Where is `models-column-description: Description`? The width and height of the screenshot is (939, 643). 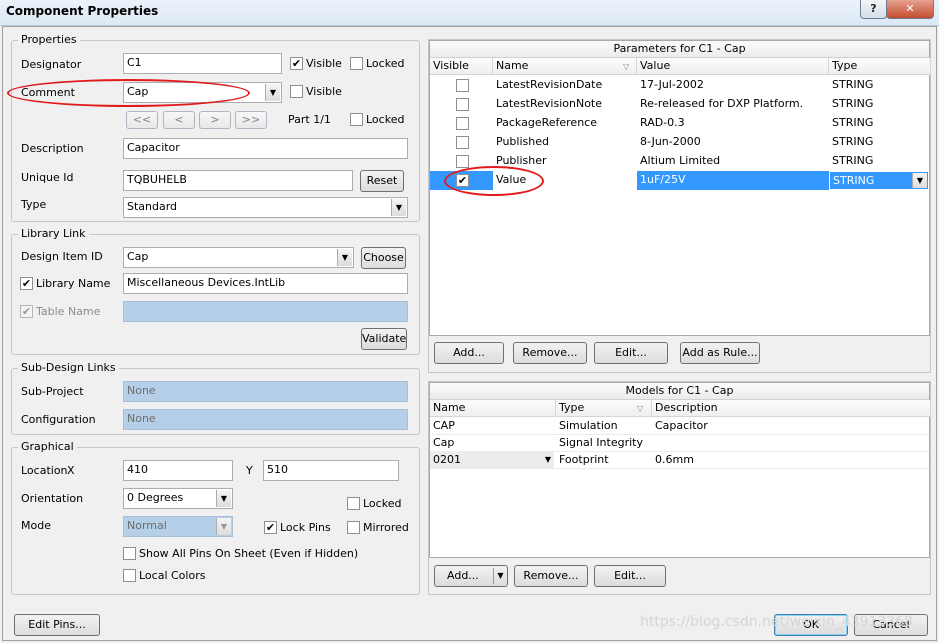 models-column-description: Description is located at coordinates (791, 408).